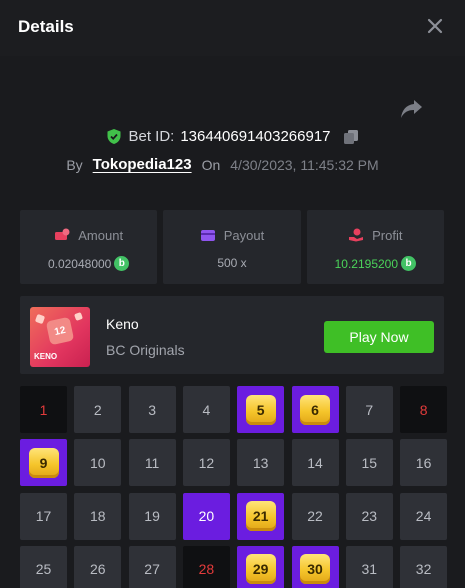 The width and height of the screenshot is (465, 588). What do you see at coordinates (152, 463) in the screenshot?
I see `keno-cell-11: 11` at bounding box center [152, 463].